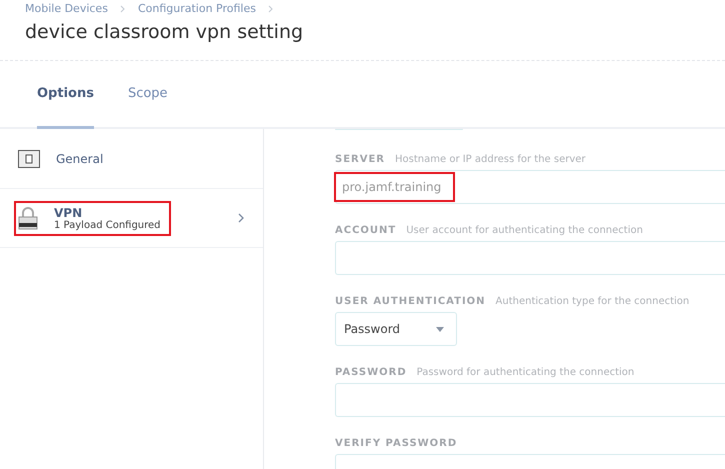  Describe the element at coordinates (148, 95) in the screenshot. I see `tab: Scope` at that location.